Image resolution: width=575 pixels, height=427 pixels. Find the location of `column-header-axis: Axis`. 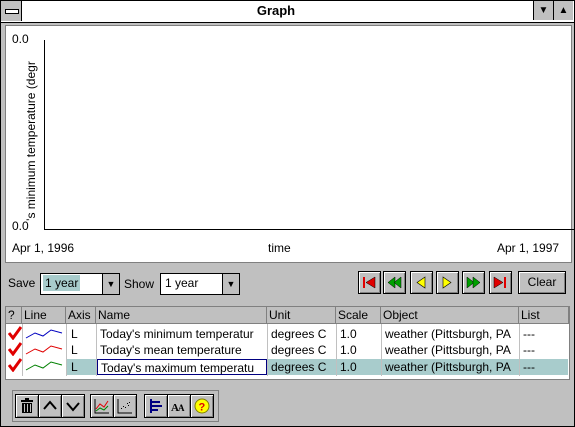

column-header-axis: Axis is located at coordinates (81, 315).